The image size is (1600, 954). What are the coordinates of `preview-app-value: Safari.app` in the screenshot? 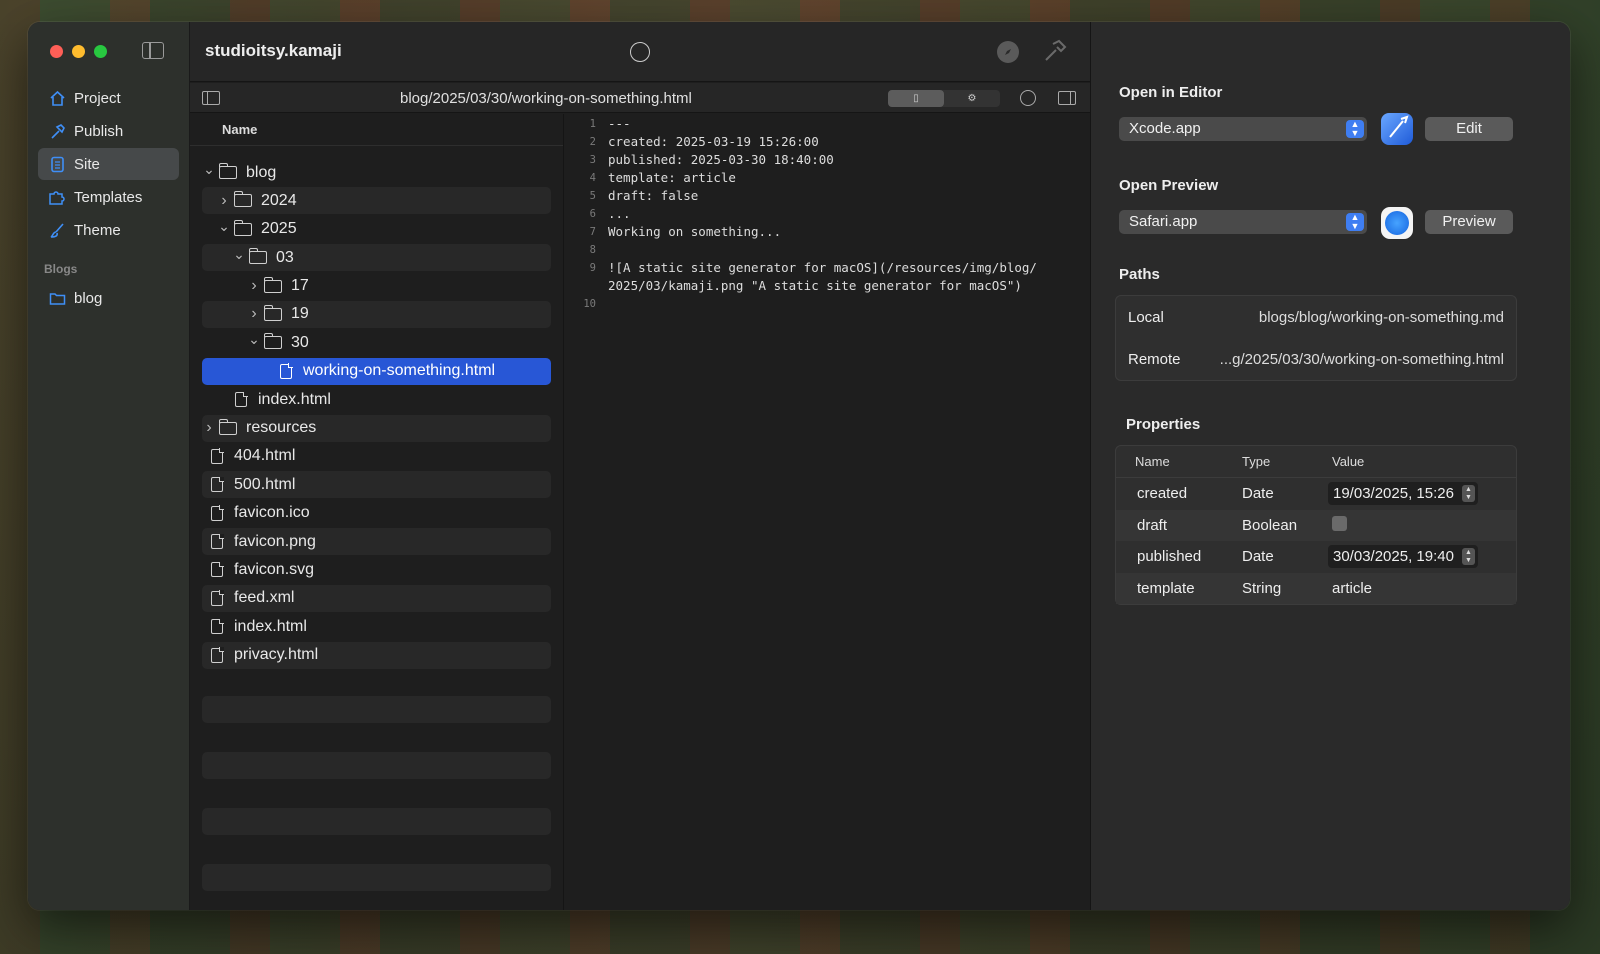 It's located at (1163, 221).